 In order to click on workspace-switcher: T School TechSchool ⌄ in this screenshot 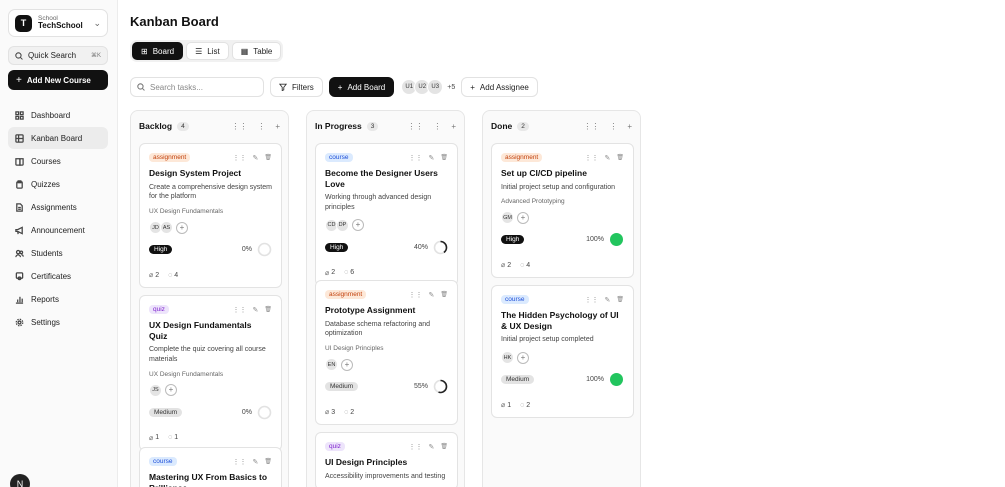, I will do `click(58, 23)`.